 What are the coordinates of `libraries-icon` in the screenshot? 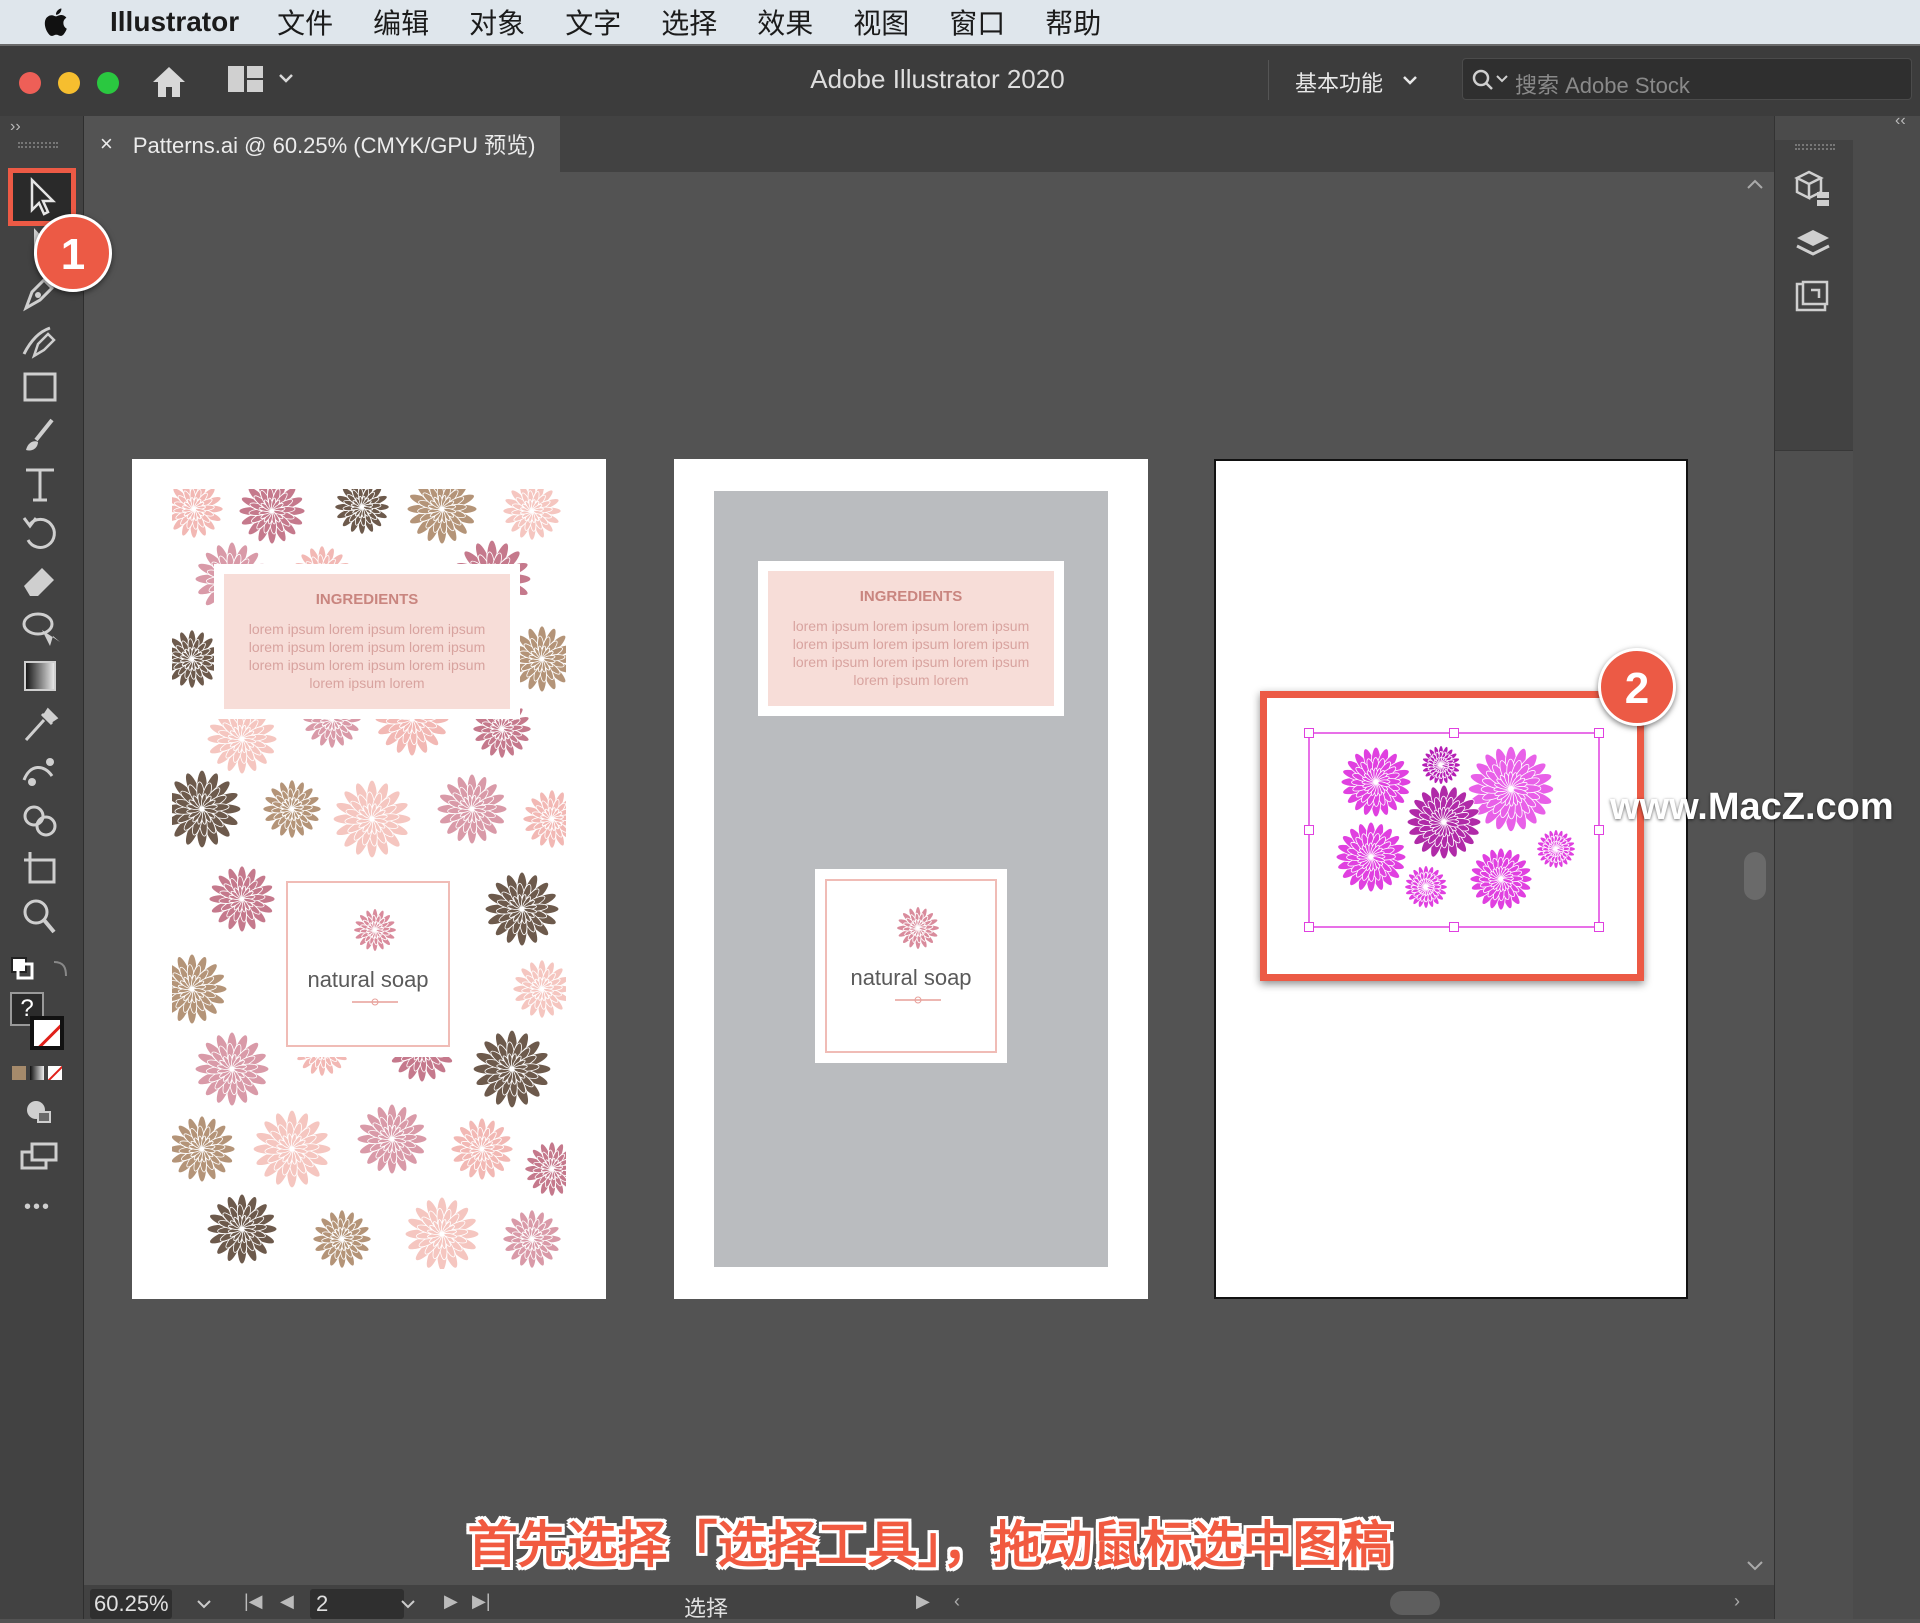 It's located at (1813, 188).